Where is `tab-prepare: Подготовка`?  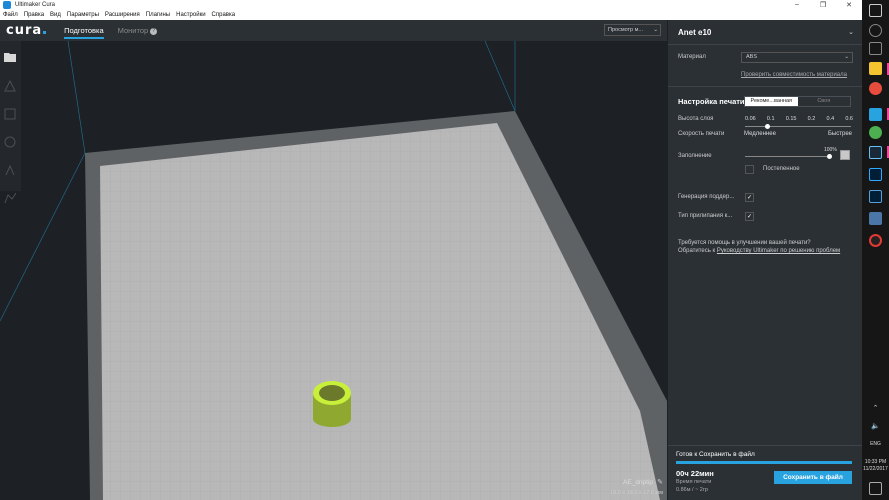 tab-prepare: Подготовка is located at coordinates (84, 30).